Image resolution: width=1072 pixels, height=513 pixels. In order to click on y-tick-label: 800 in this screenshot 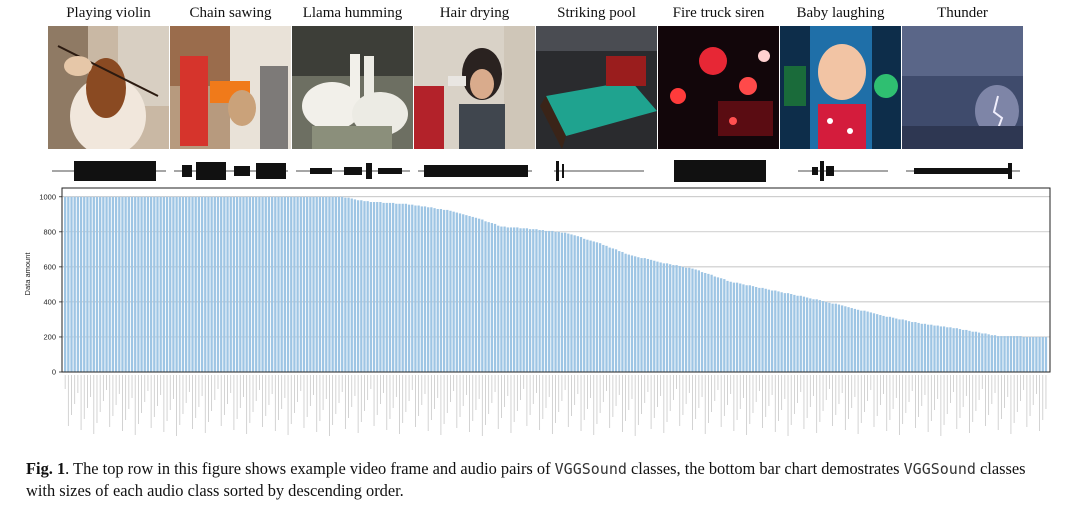, I will do `click(49, 231)`.